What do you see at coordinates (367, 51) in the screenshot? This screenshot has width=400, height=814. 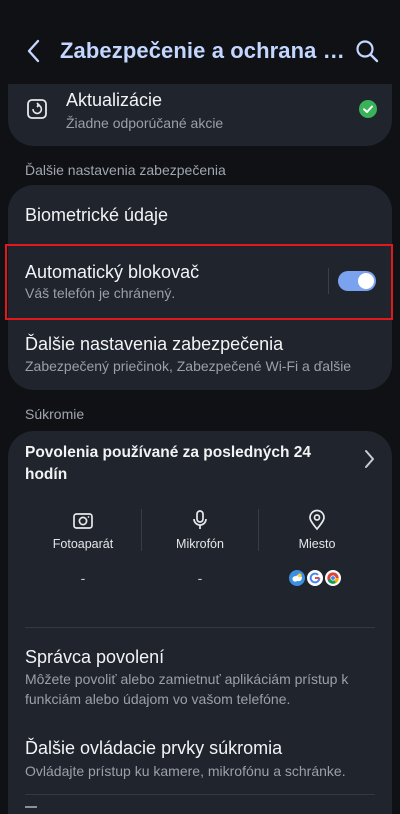 I see `search-icon` at bounding box center [367, 51].